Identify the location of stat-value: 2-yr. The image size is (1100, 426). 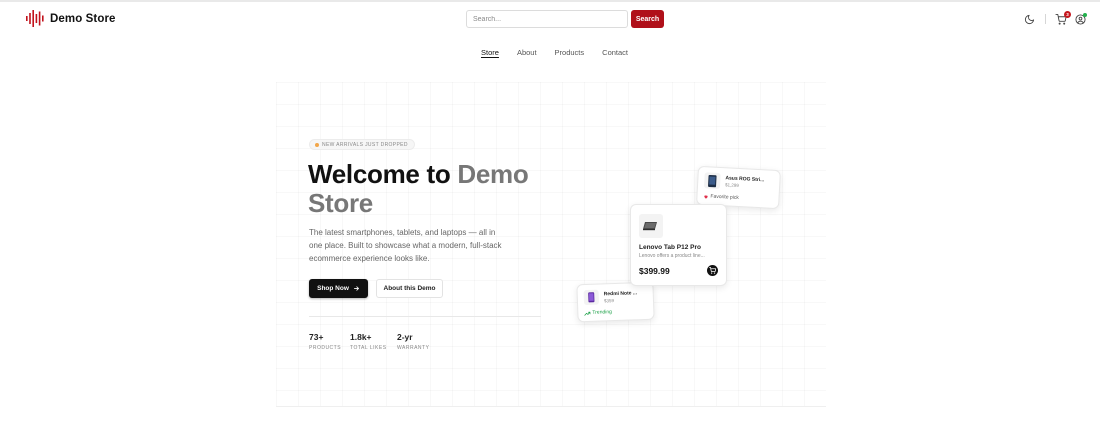
(405, 337).